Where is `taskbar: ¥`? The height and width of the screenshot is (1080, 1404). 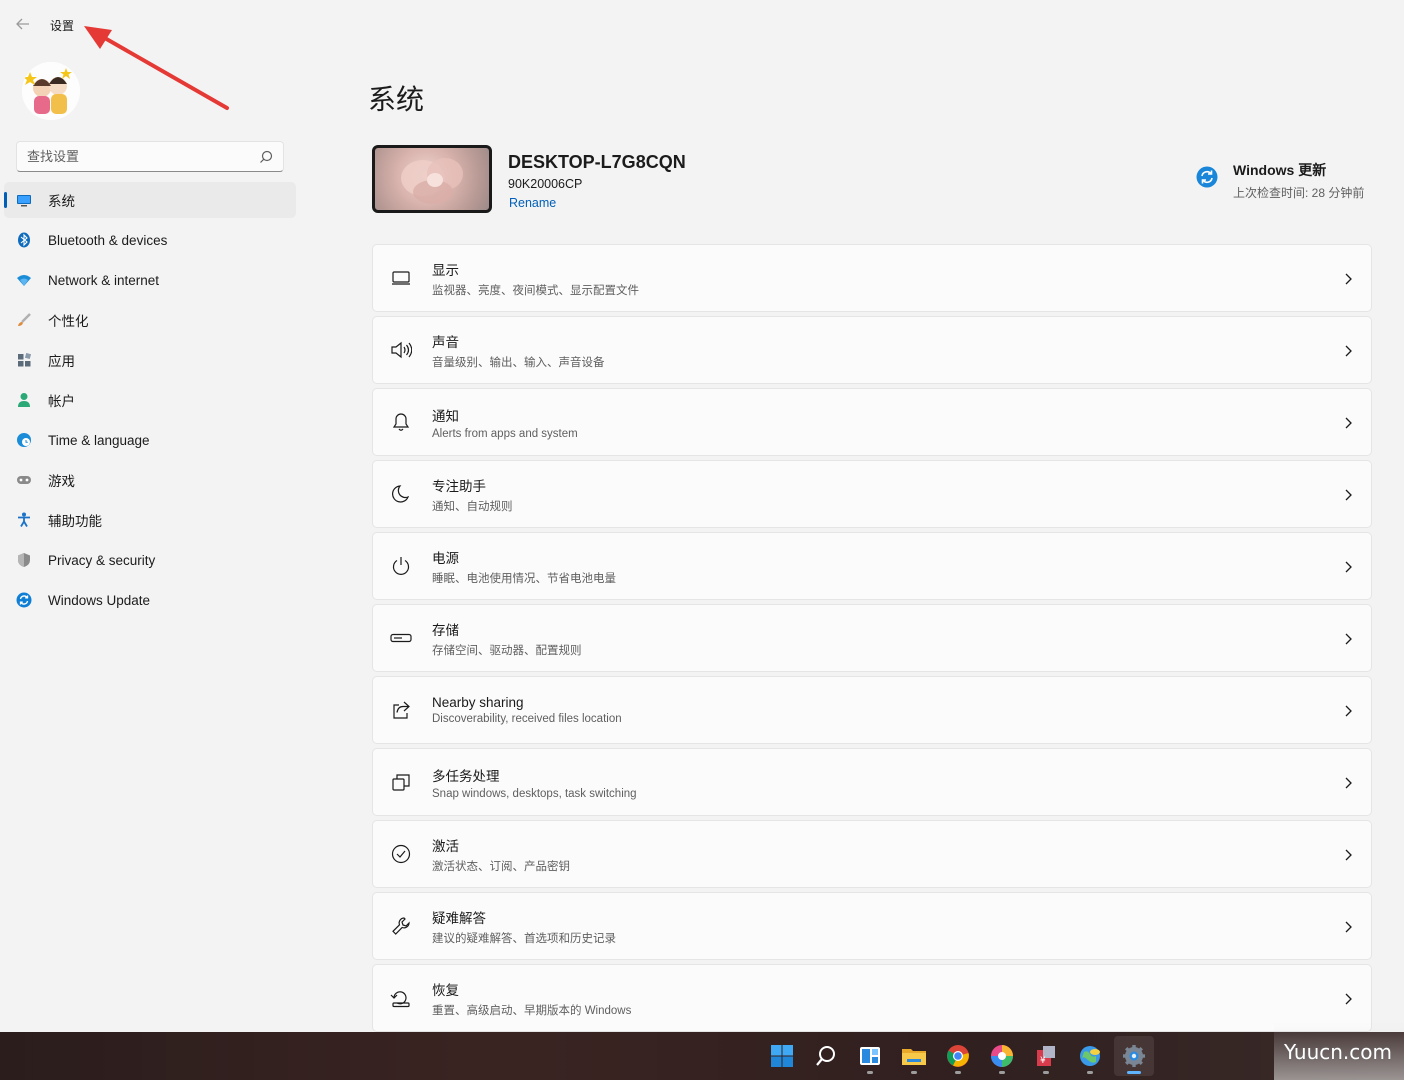
taskbar: ¥ is located at coordinates (702, 1056).